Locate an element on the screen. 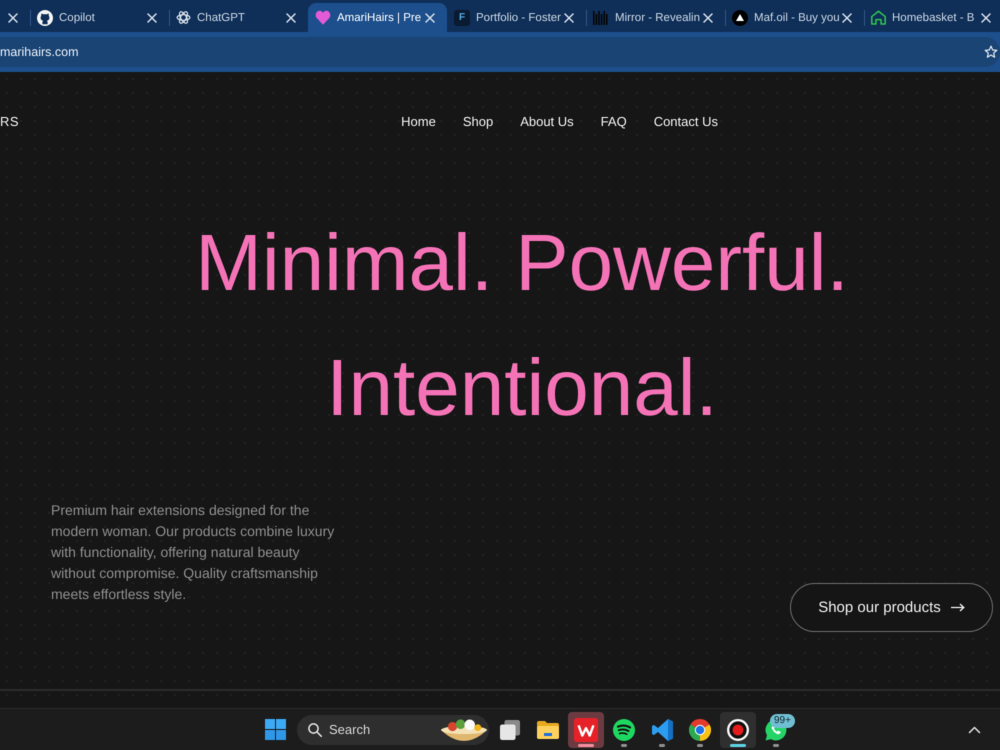  nav-link: Home is located at coordinates (418, 121).